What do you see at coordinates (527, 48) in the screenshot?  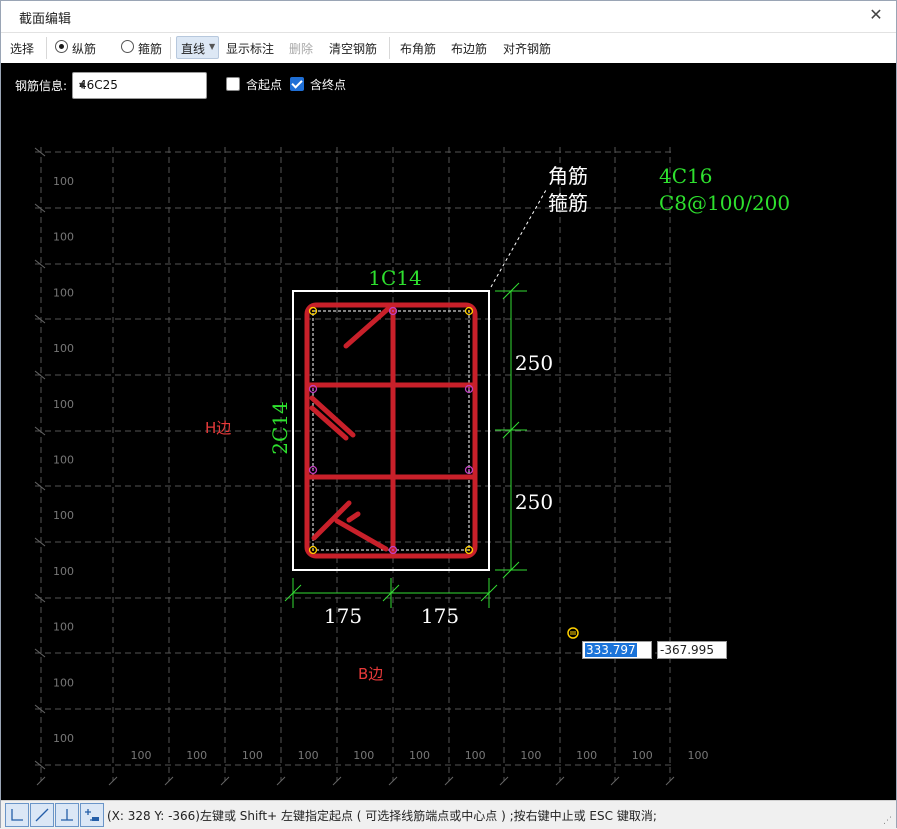 I see `align-rebar-button: 对齐钢筋` at bounding box center [527, 48].